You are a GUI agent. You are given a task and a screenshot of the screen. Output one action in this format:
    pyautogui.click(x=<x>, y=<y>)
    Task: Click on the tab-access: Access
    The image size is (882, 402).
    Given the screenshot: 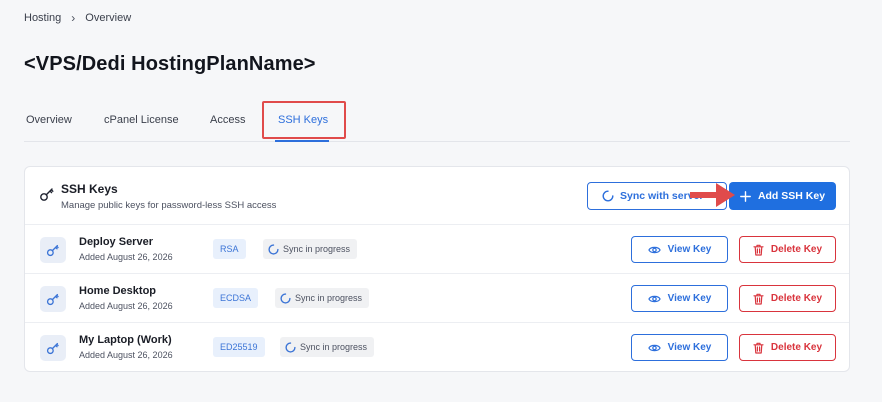 What is the action you would take?
    pyautogui.click(x=227, y=120)
    